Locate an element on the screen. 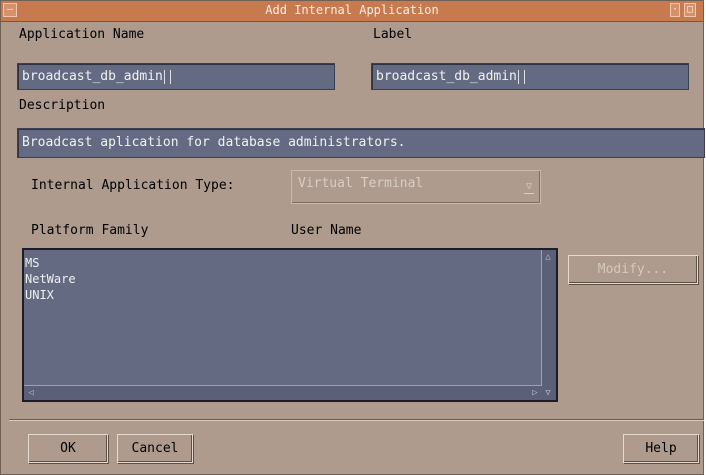  list-item: UNIX is located at coordinates (50, 295).